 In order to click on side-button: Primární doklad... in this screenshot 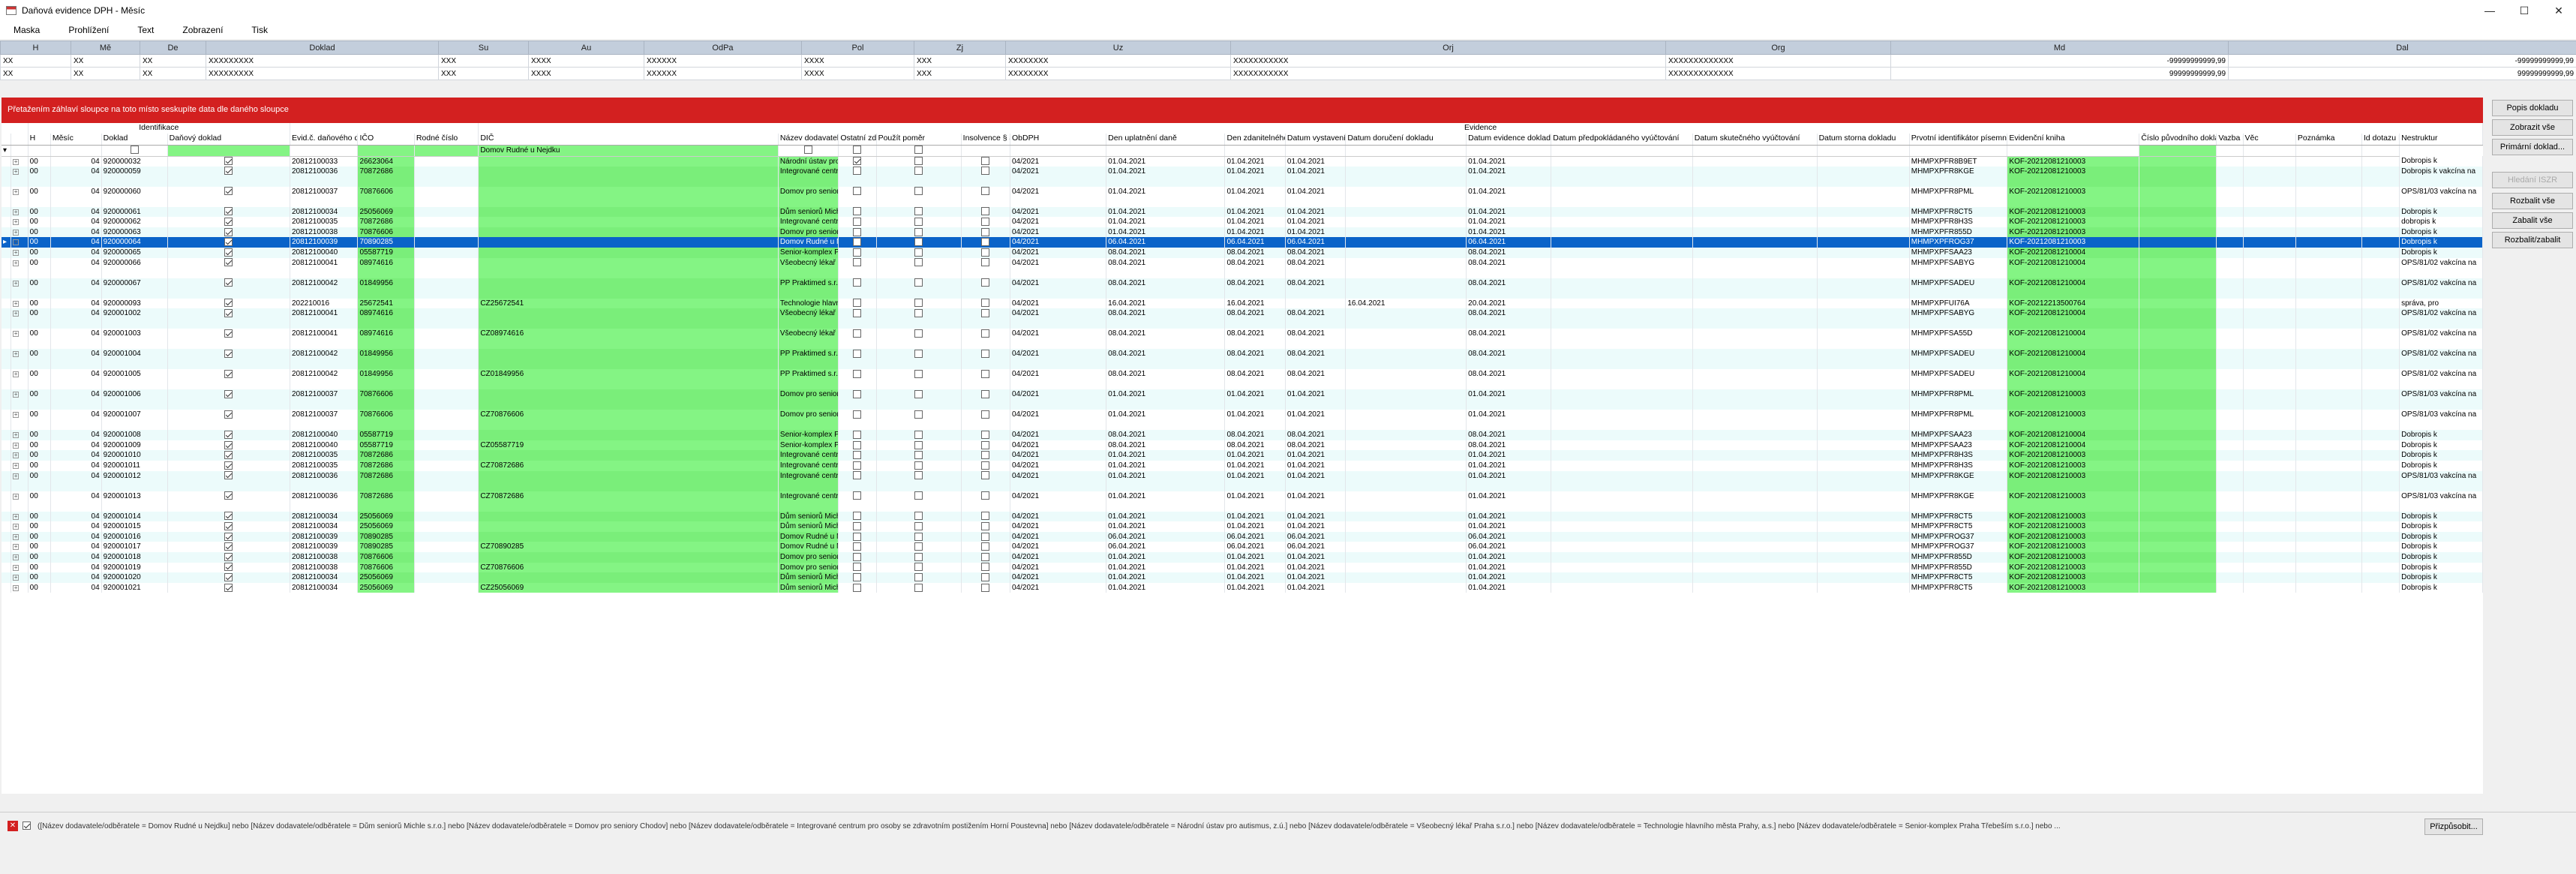, I will do `click(2532, 147)`.